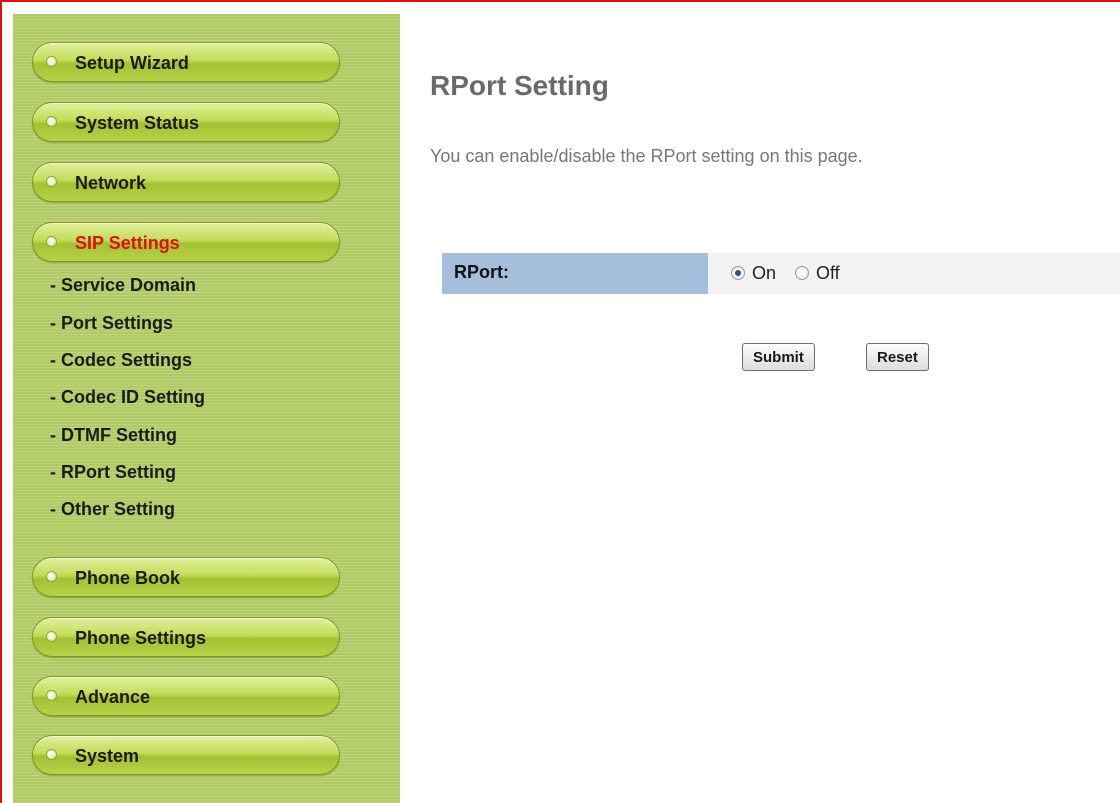 This screenshot has height=803, width=1120. What do you see at coordinates (113, 697) in the screenshot?
I see `menu-label: Advance` at bounding box center [113, 697].